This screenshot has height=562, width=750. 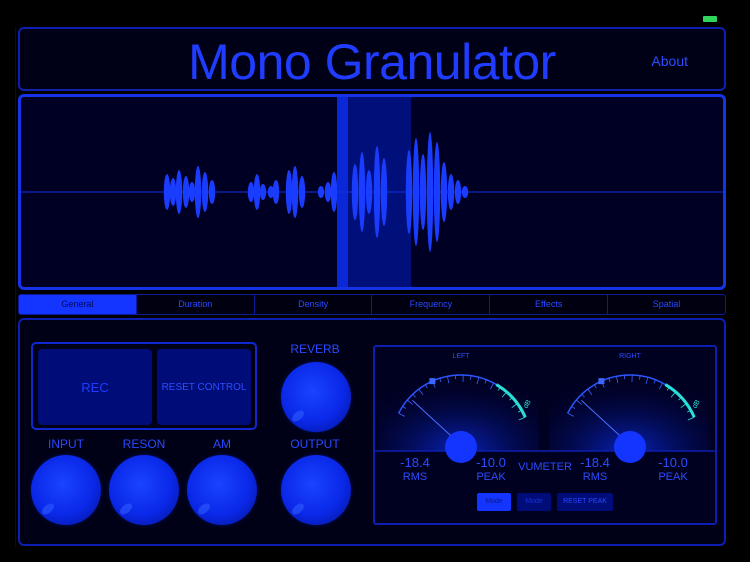 I want to click on input-knob, so click(x=66, y=490).